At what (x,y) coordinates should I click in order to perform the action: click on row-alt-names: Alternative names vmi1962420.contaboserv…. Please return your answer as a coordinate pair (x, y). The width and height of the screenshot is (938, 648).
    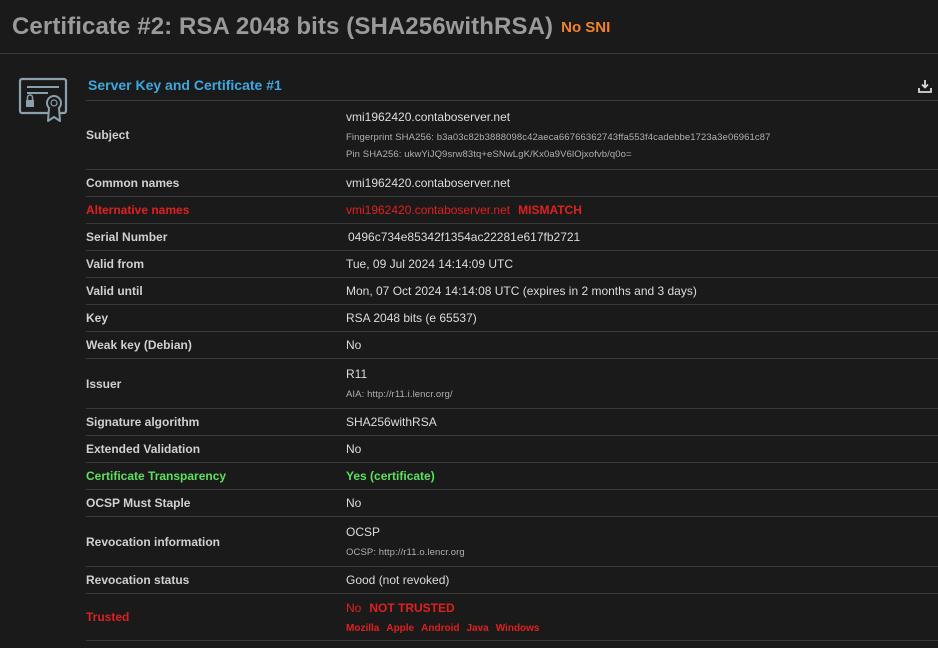
    Looking at the image, I should click on (512, 210).